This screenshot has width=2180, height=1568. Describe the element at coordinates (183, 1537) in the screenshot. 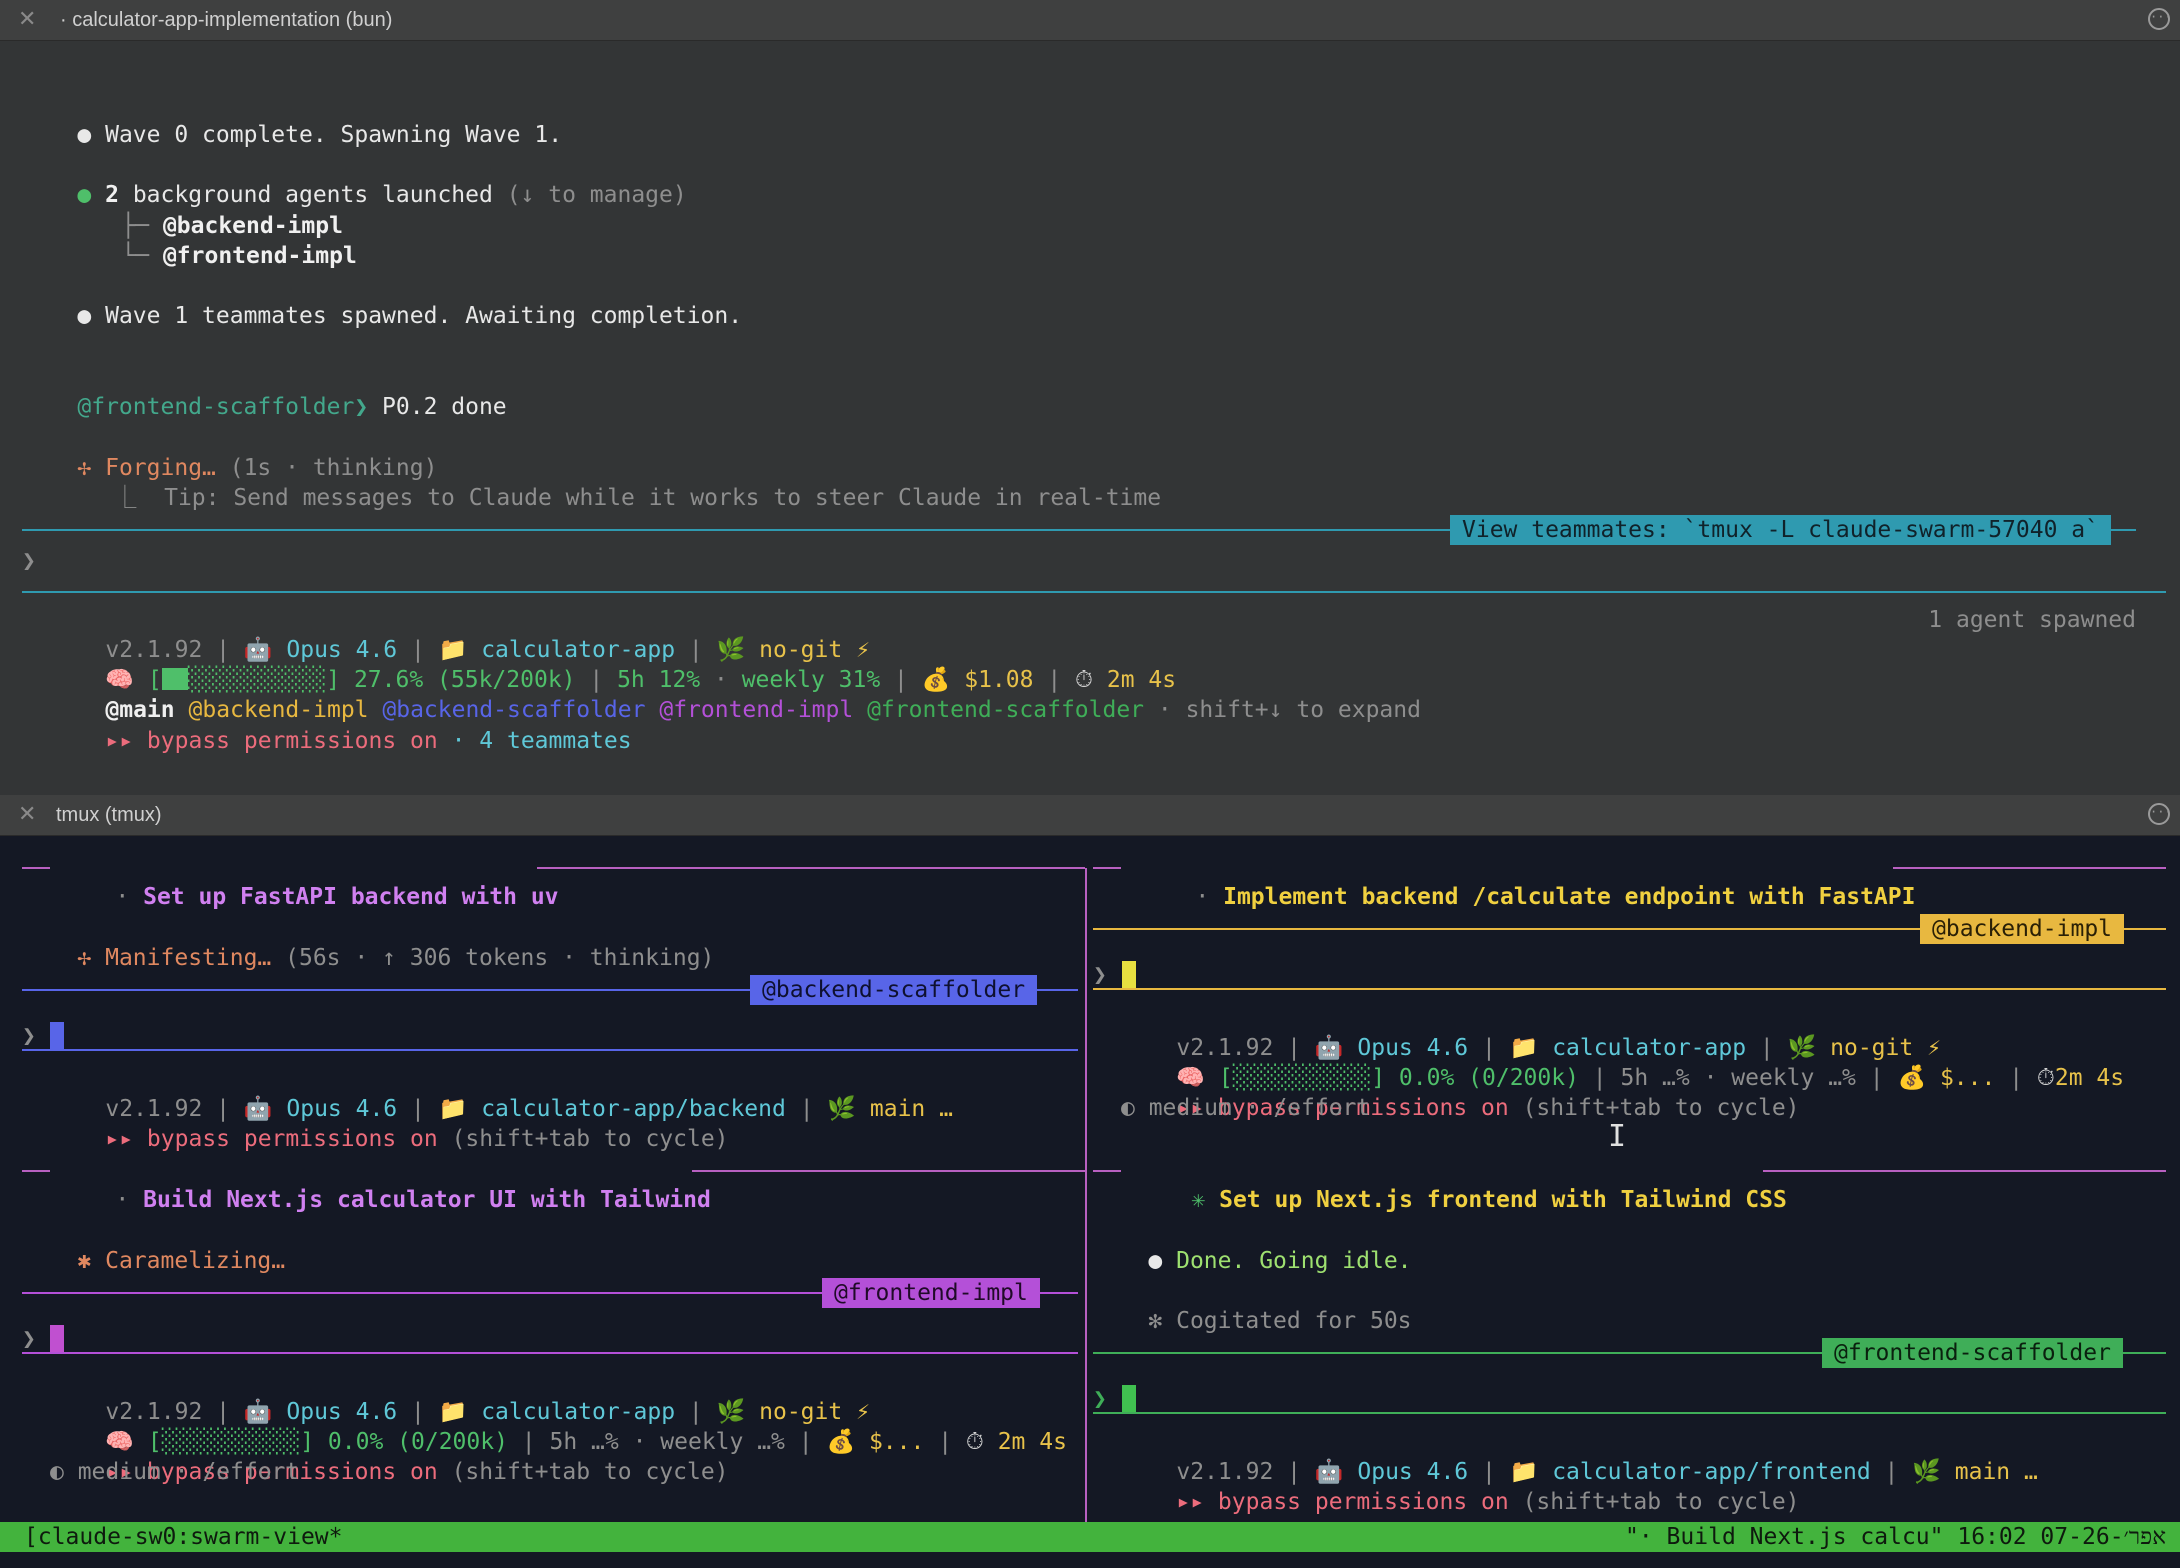

I see `session-name: [claude-sw0:swarm-view*` at that location.